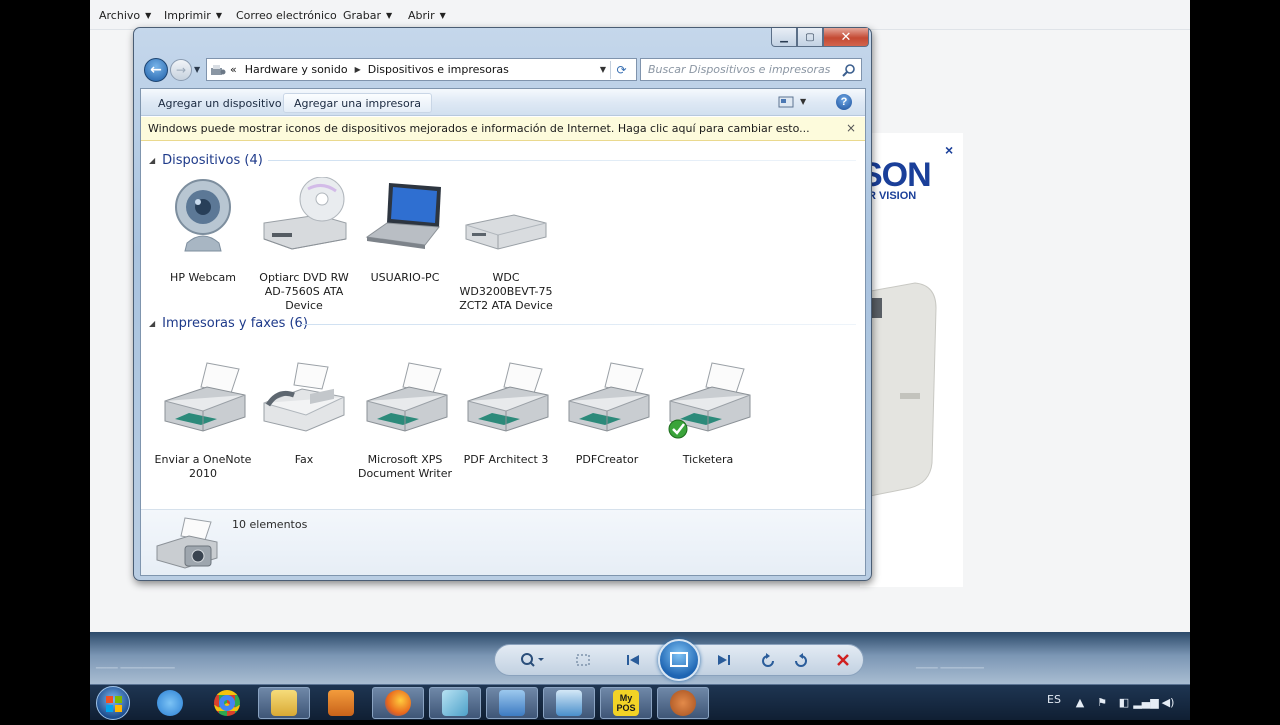 This screenshot has height=725, width=1280. I want to click on mypos-icon: My POS, so click(626, 703).